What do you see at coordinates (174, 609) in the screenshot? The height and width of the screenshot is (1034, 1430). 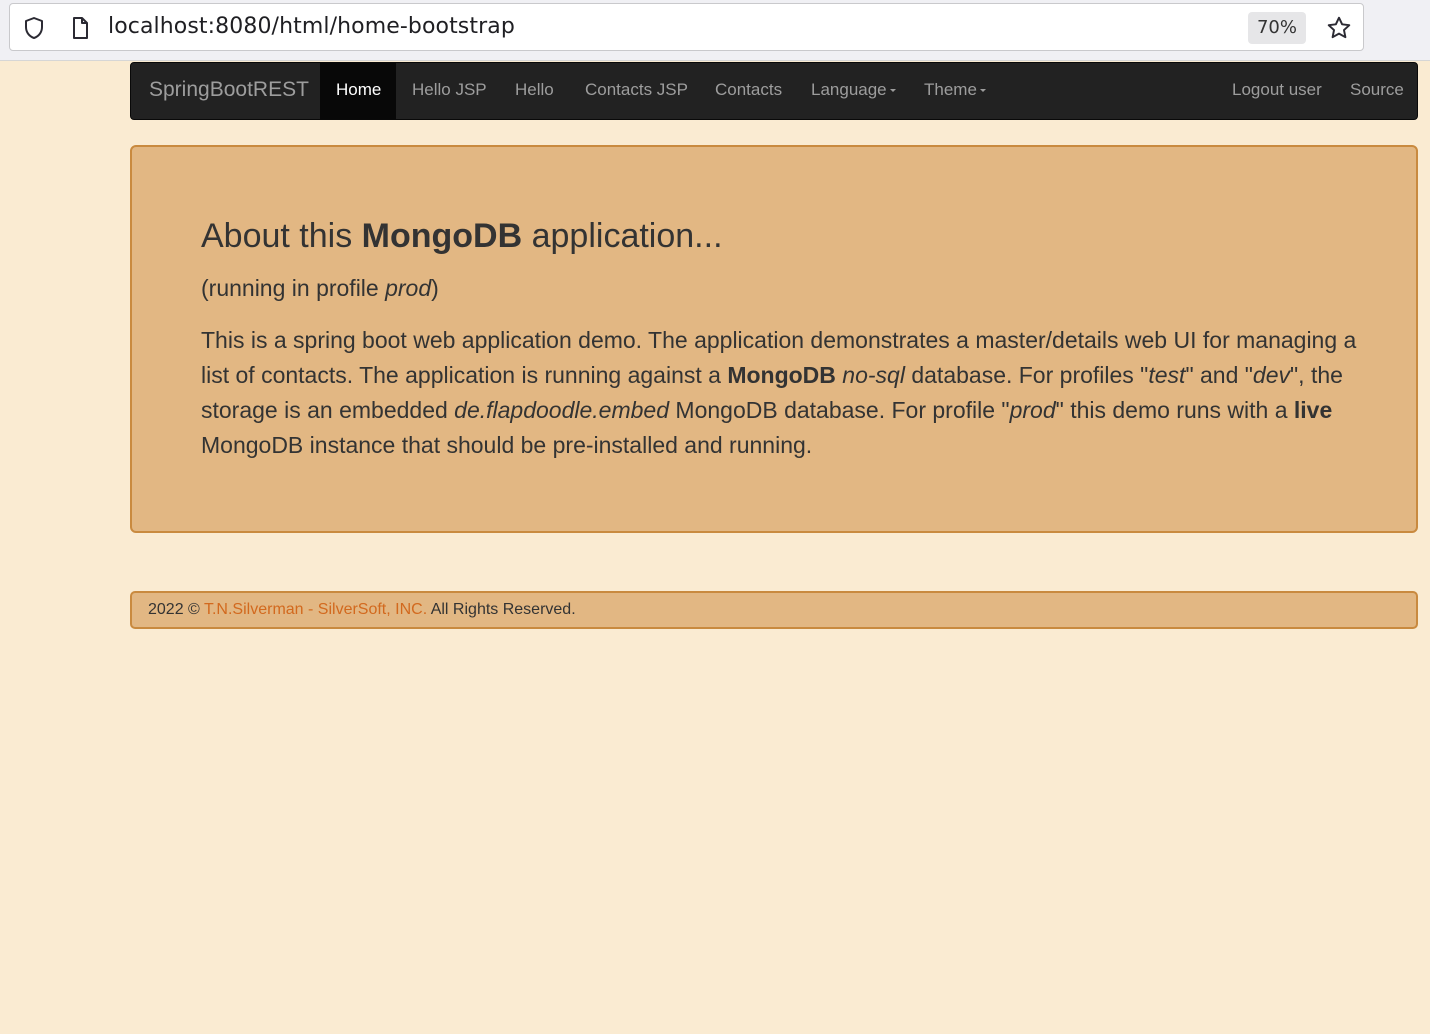 I see `footer-copyright: 2022 ©` at bounding box center [174, 609].